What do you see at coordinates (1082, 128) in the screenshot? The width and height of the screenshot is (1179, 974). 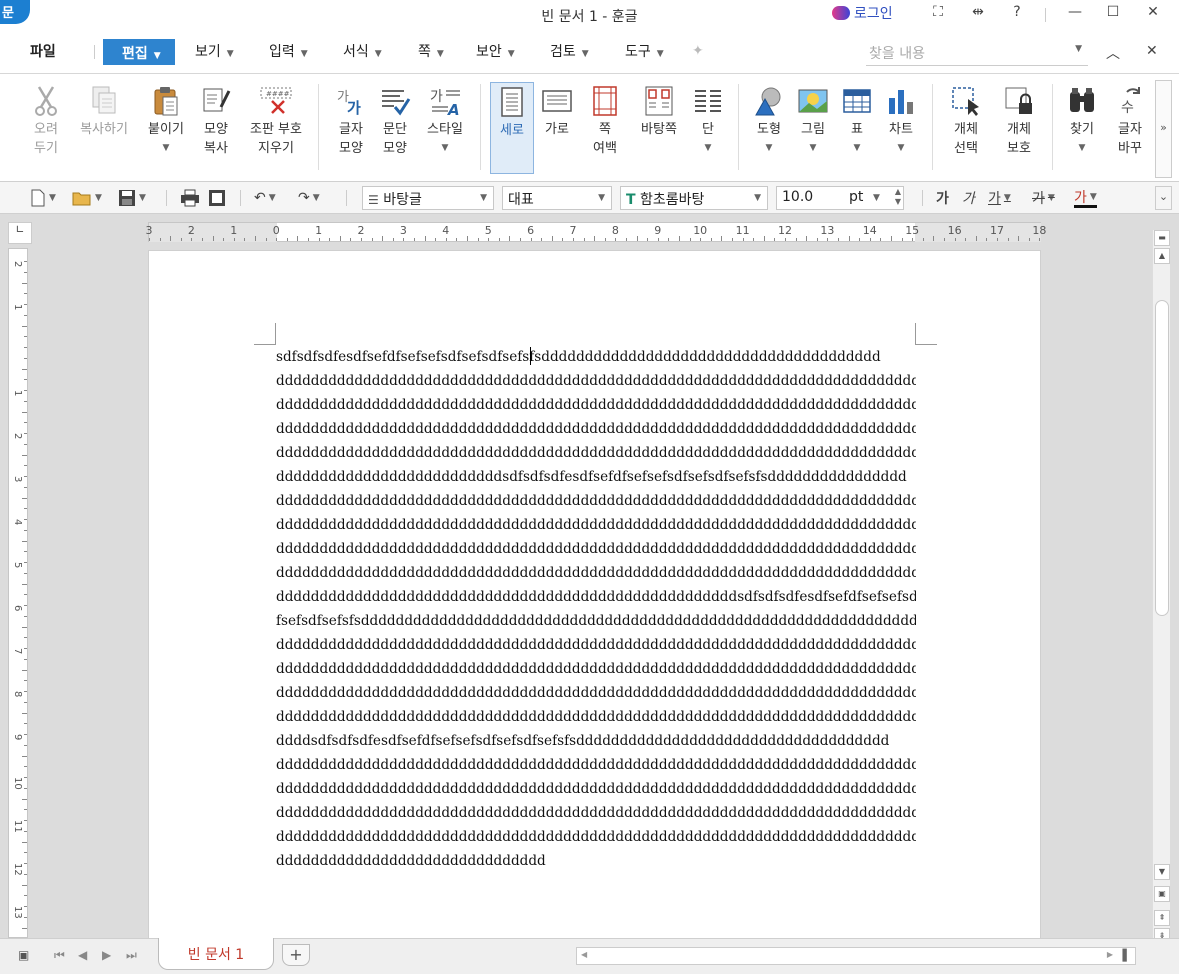 I see `find-button: 찾기 ▼` at bounding box center [1082, 128].